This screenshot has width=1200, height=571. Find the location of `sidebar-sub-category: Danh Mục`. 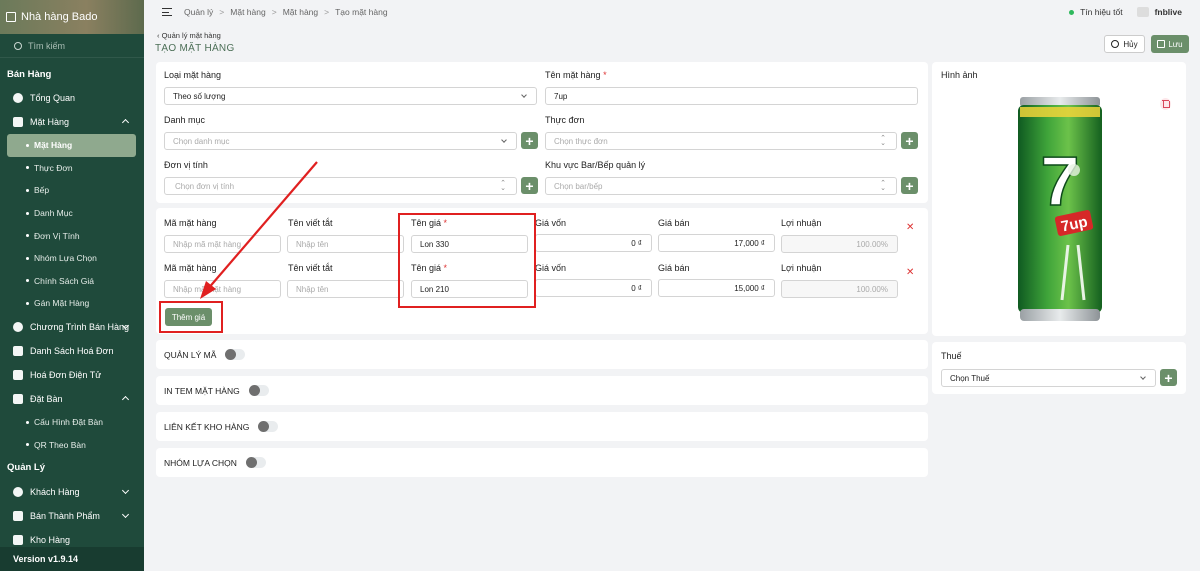

sidebar-sub-category: Danh Mục is located at coordinates (72, 213).